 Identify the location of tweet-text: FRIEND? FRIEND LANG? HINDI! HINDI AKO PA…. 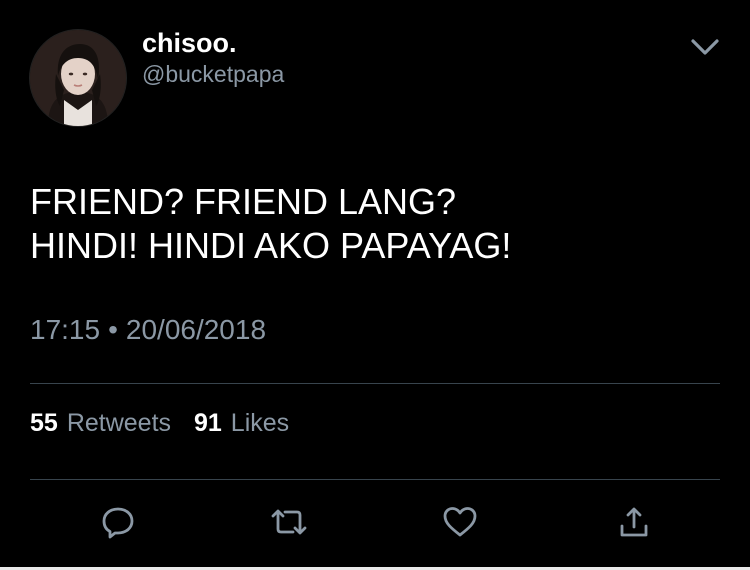
(375, 224).